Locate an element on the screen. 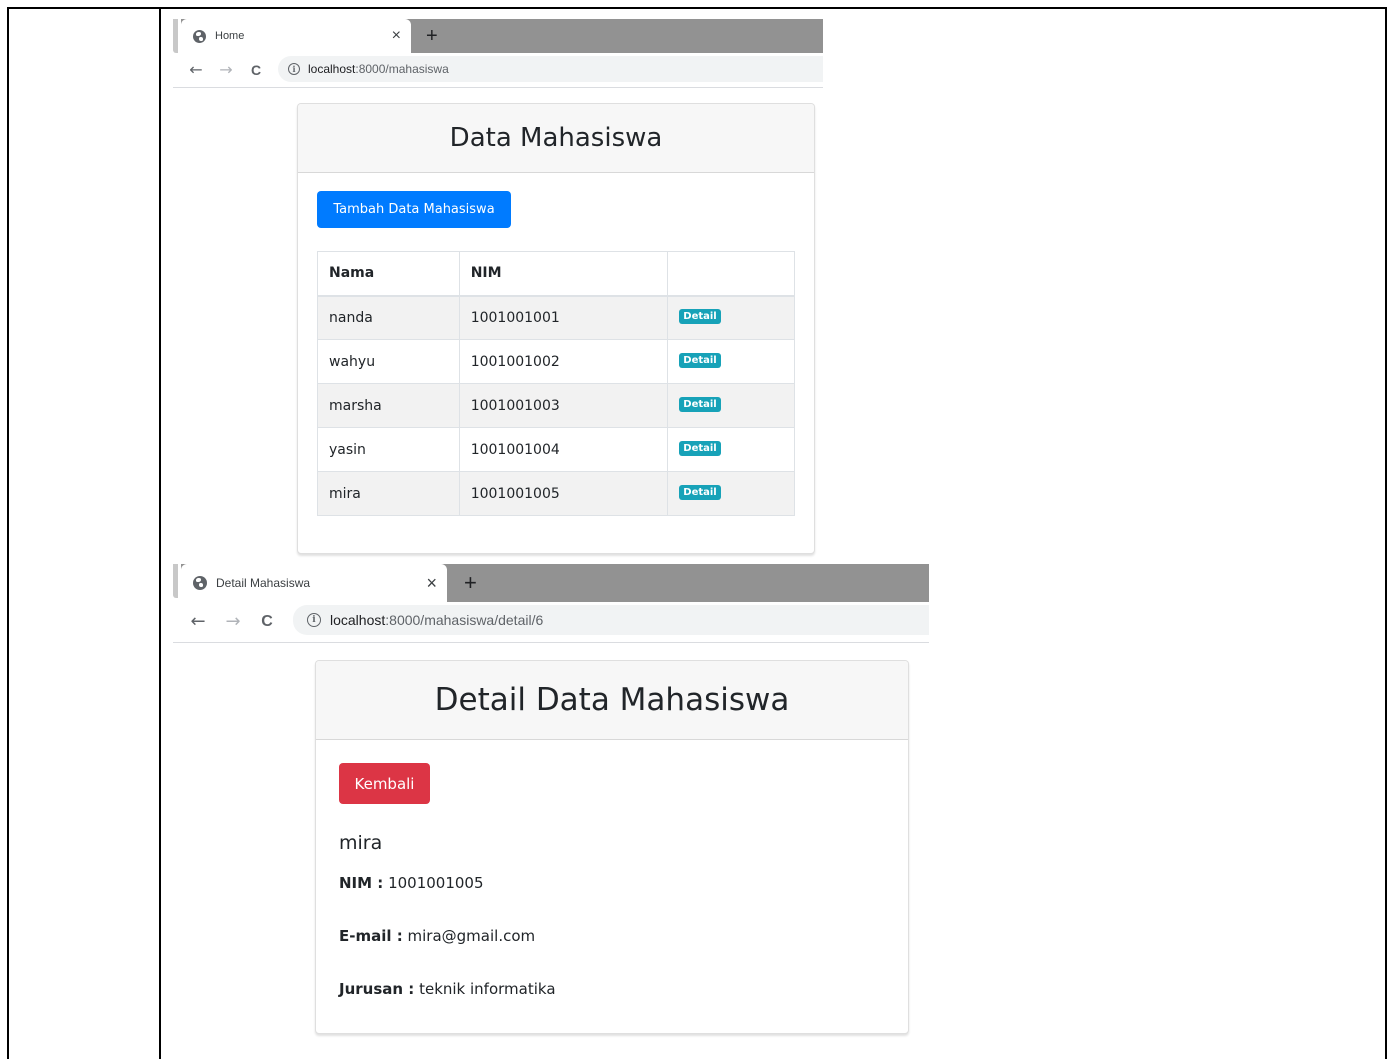 The image size is (1394, 1059). address-bar: ← → C i localhost:8000/mahasiswa is located at coordinates (498, 70).